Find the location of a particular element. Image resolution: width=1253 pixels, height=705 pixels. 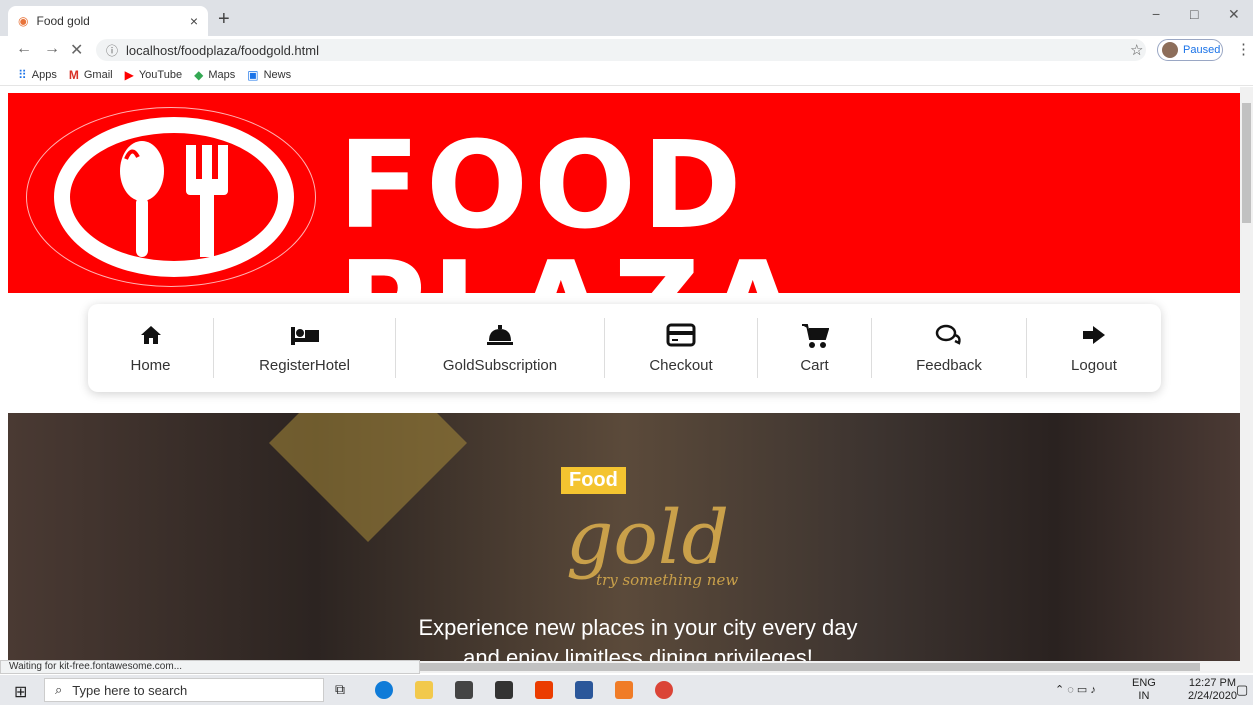

spoon-fork-icon is located at coordinates (174, 199).